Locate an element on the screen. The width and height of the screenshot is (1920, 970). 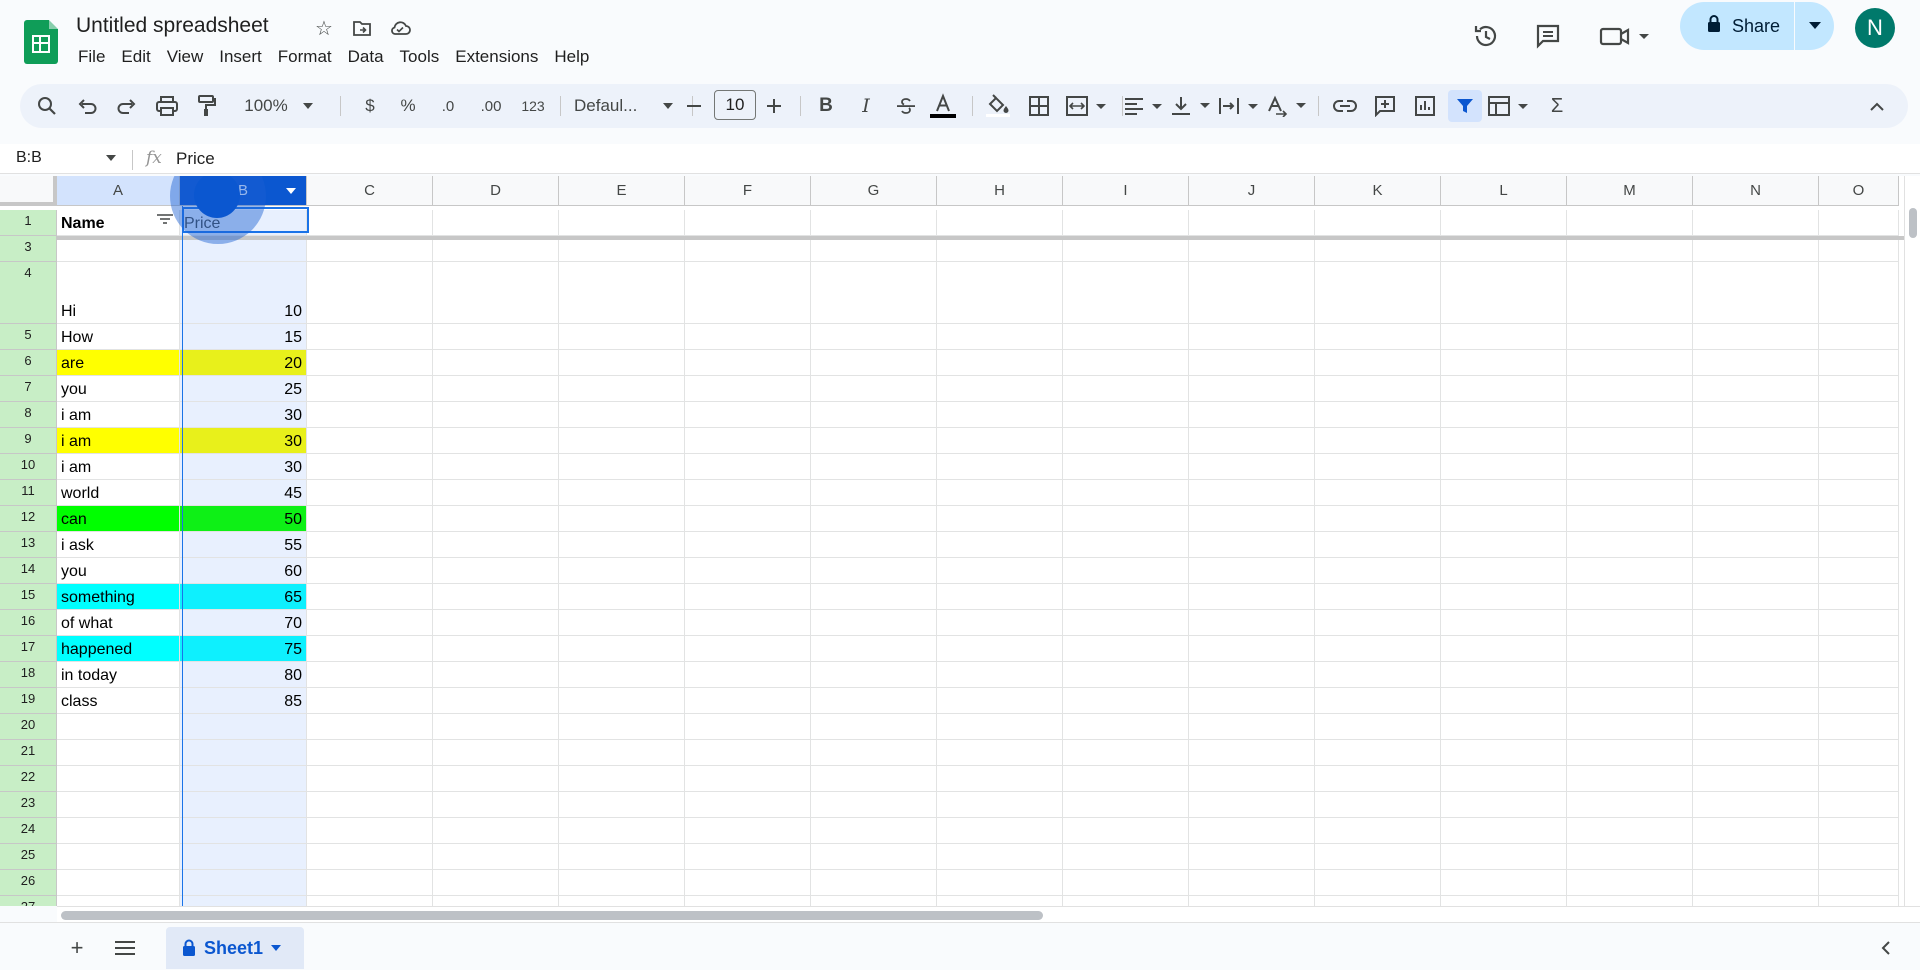
cell-j14 is located at coordinates (1252, 571).